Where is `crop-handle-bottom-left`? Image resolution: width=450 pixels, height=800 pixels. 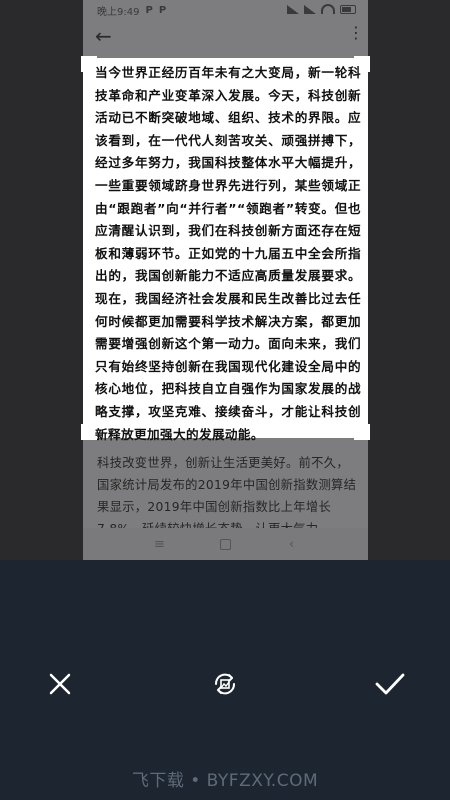
crop-handle-bottom-left is located at coordinates (83, 432).